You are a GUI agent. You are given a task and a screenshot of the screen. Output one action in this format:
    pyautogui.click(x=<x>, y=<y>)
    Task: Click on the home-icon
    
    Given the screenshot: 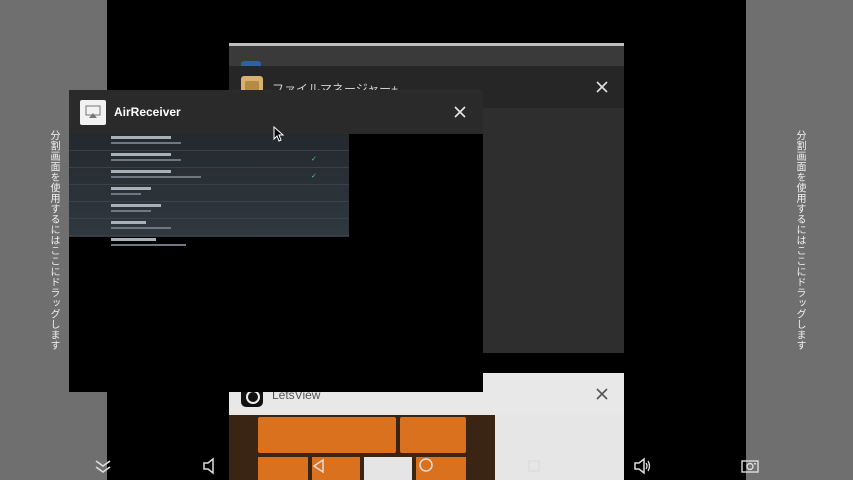 What is the action you would take?
    pyautogui.click(x=426, y=465)
    